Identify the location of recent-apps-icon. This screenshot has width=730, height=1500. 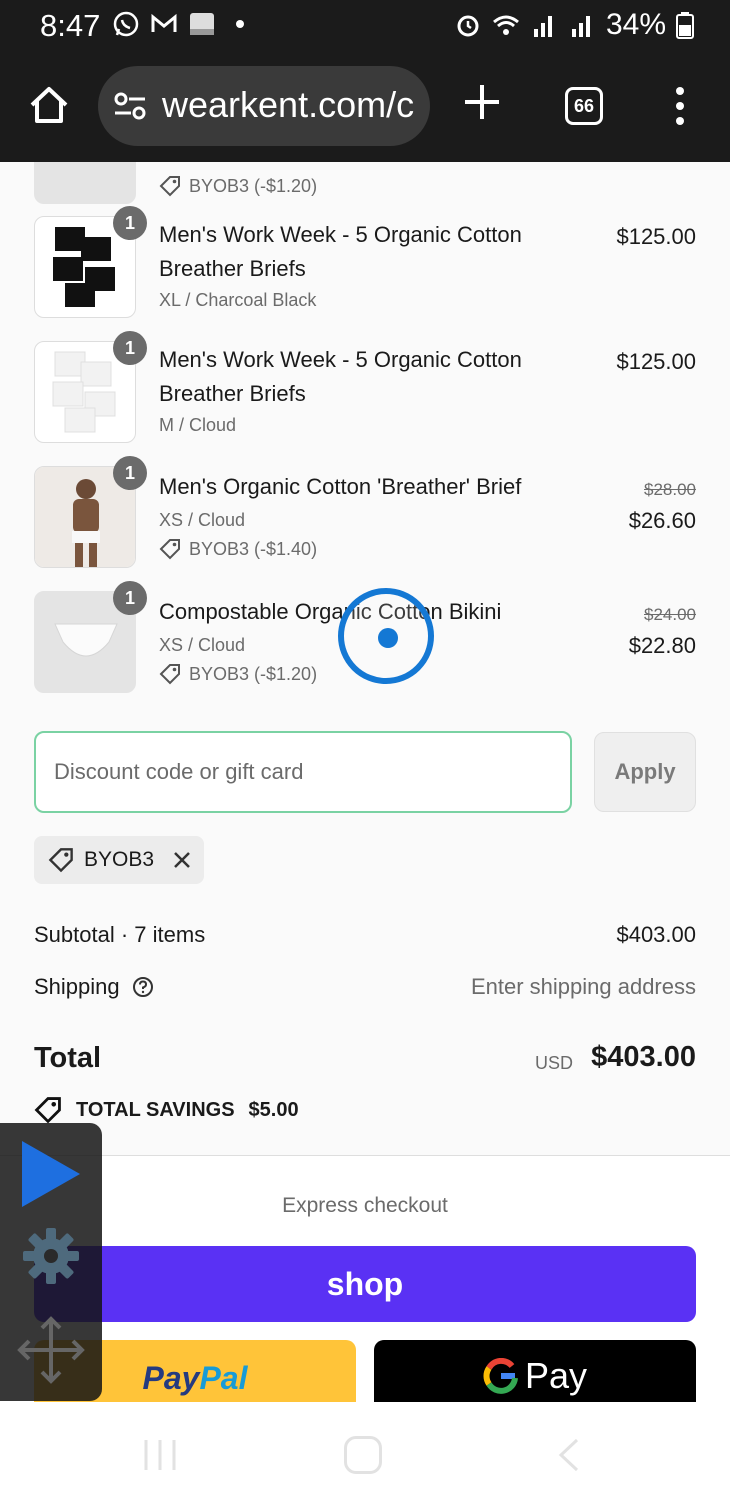
(160, 1455).